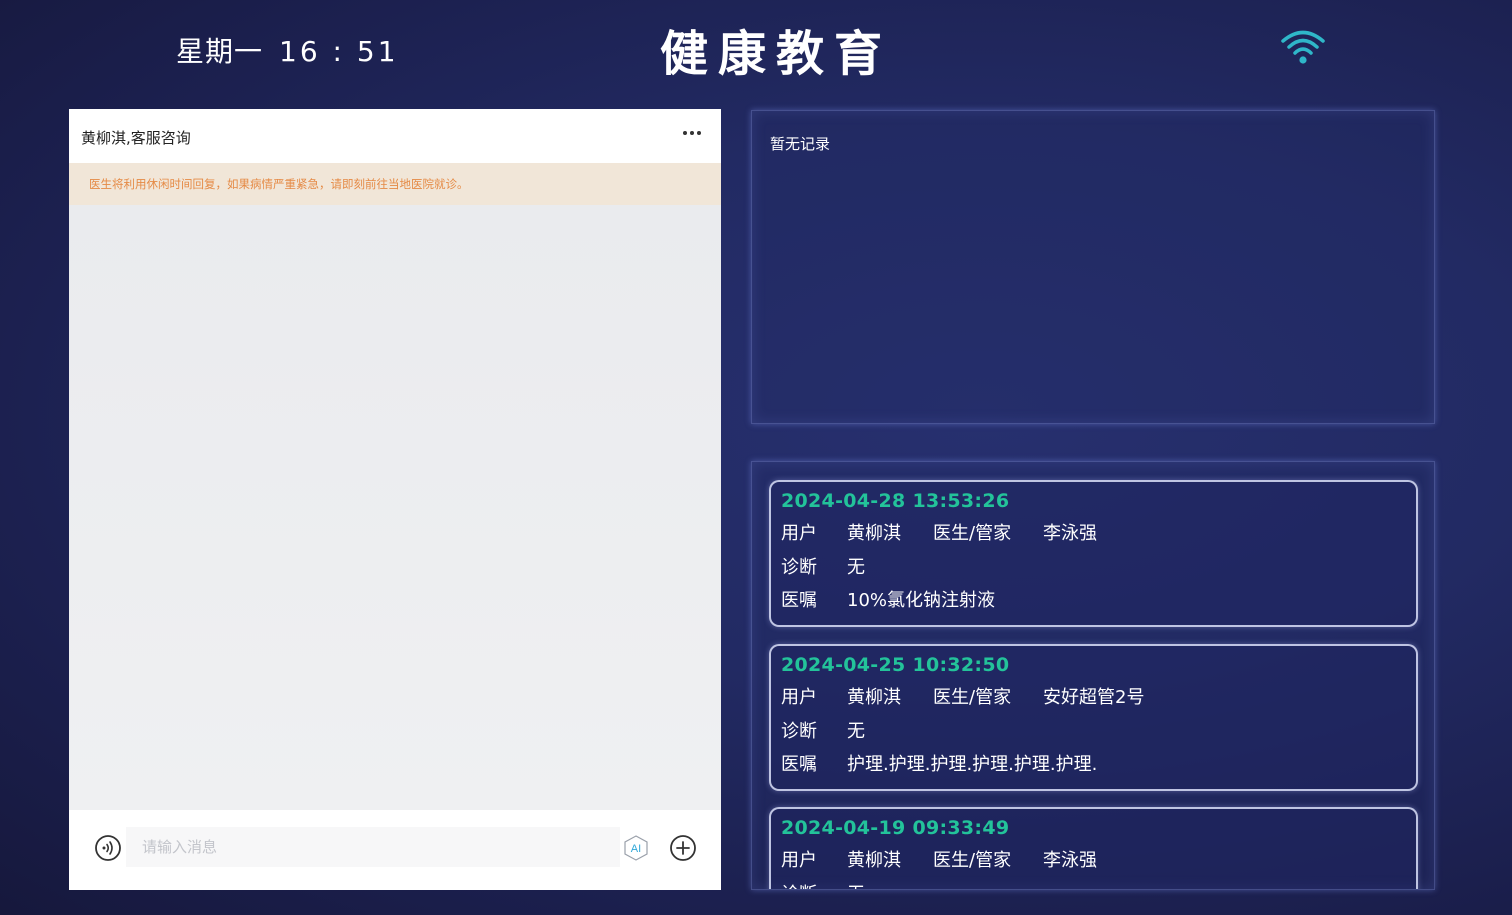 The width and height of the screenshot is (1512, 915). What do you see at coordinates (108, 848) in the screenshot?
I see `voice-icon` at bounding box center [108, 848].